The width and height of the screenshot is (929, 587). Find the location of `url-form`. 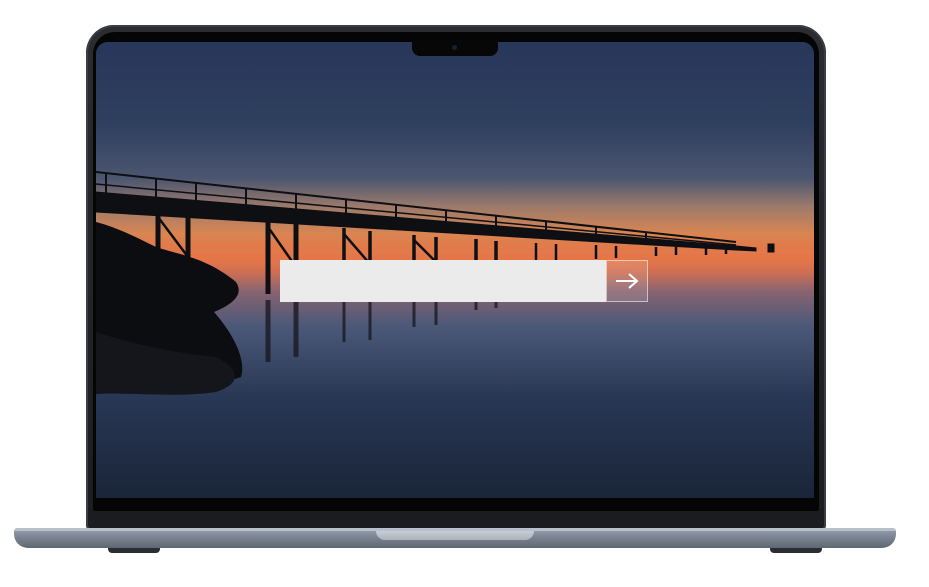

url-form is located at coordinates (464, 281).